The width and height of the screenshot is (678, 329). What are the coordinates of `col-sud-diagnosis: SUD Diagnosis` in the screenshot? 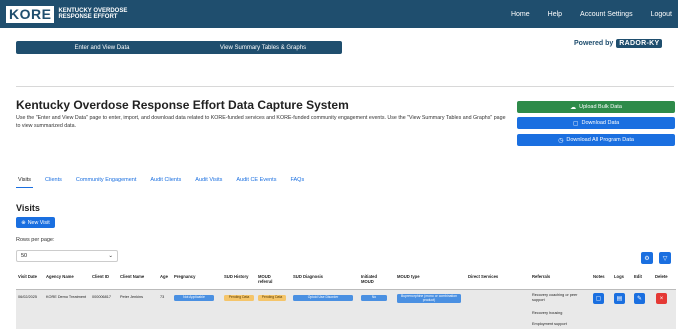 It's located at (308, 276).